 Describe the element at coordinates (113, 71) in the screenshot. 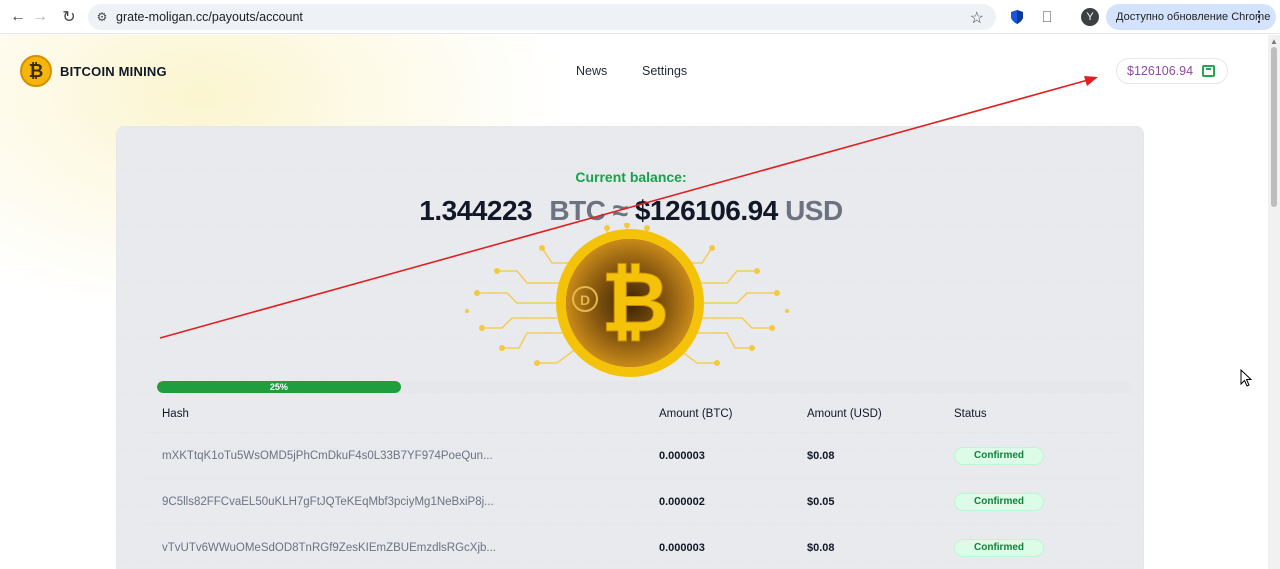

I see `site-name: BITCOIN MINING` at that location.